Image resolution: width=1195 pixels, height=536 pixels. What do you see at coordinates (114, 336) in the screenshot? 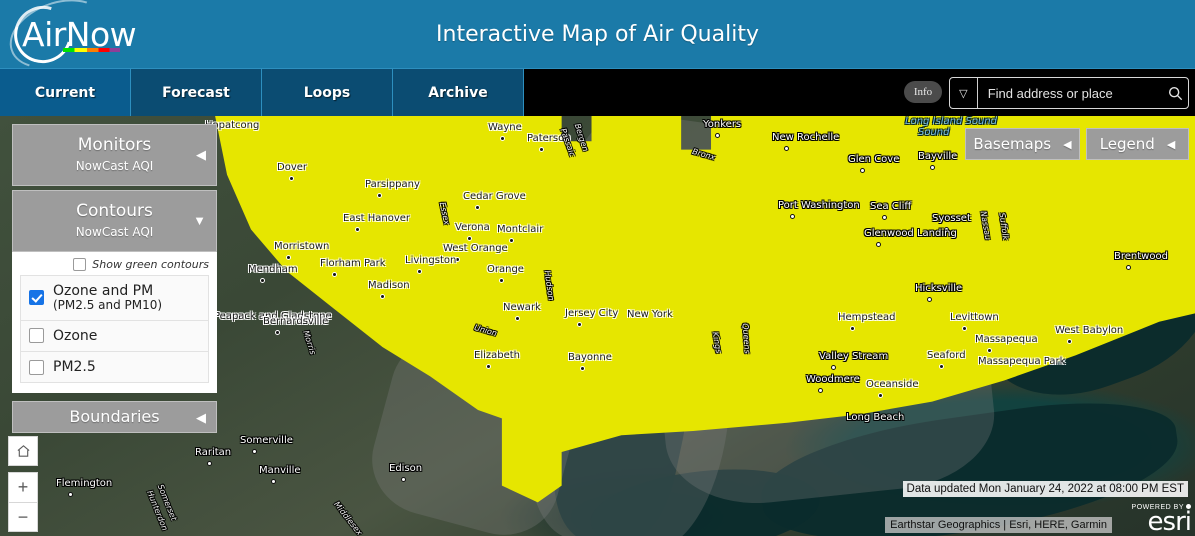
I see `option-ozone: Ozone` at bounding box center [114, 336].